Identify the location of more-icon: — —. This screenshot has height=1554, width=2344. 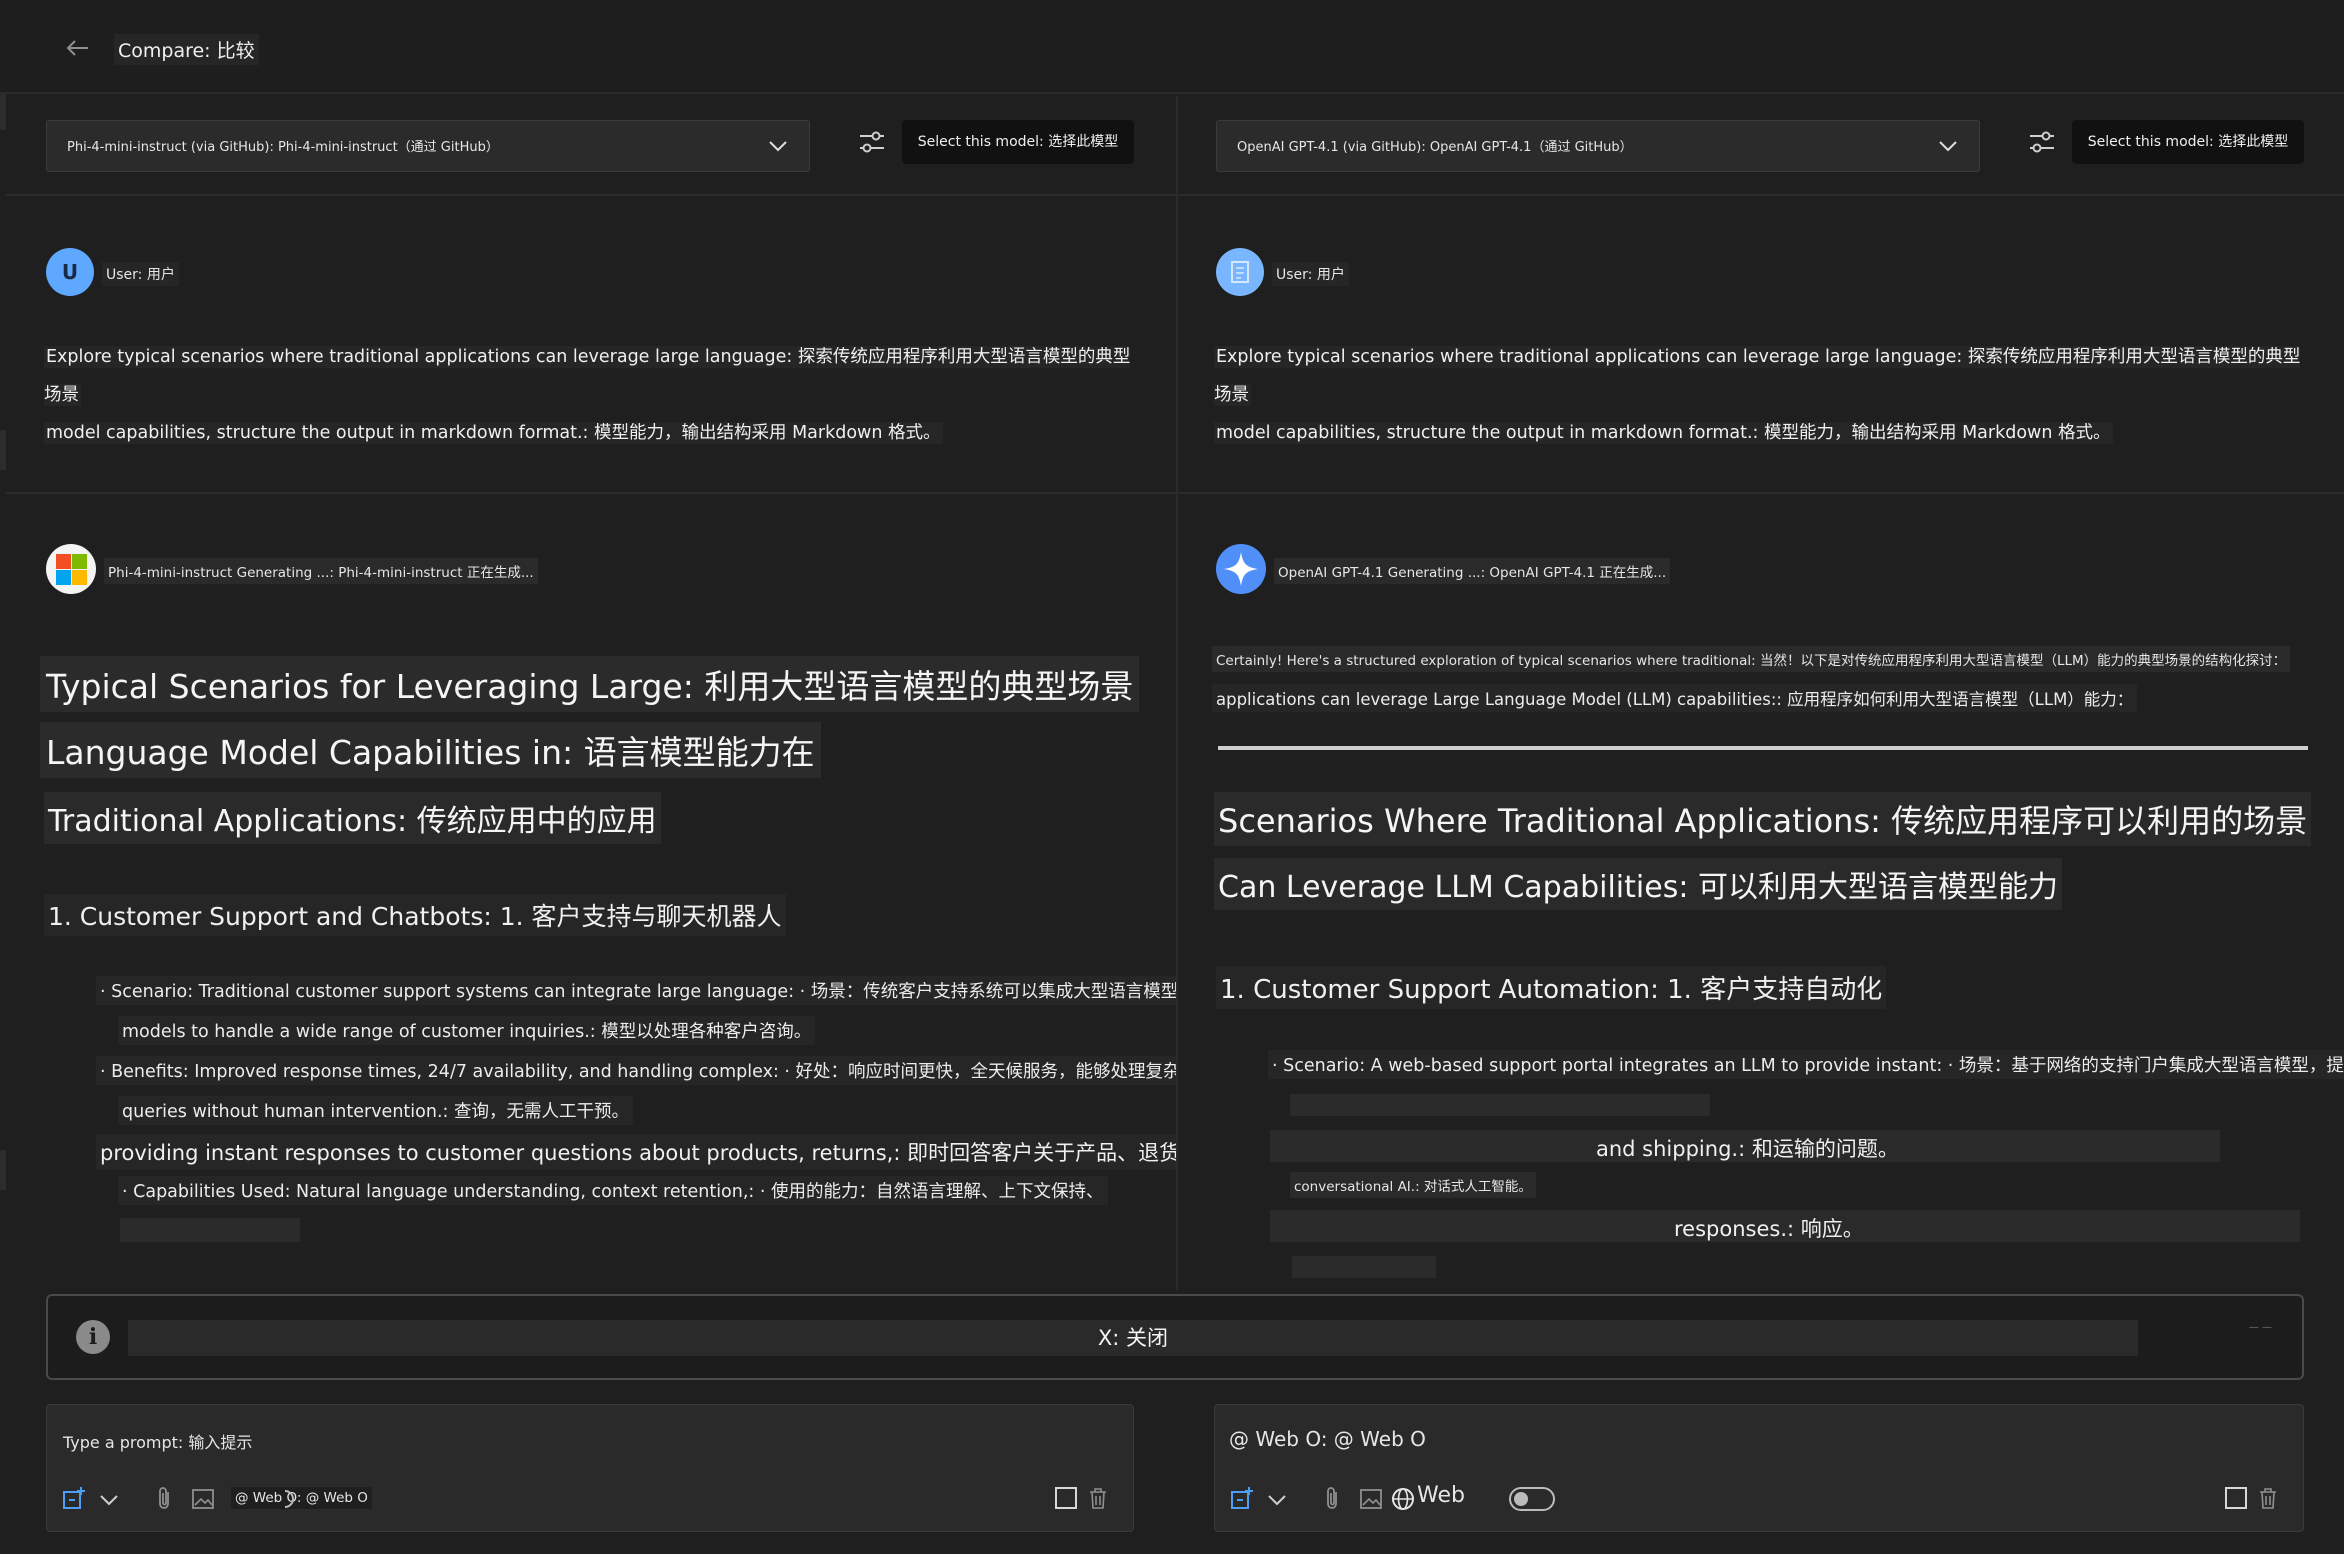
(2260, 1327).